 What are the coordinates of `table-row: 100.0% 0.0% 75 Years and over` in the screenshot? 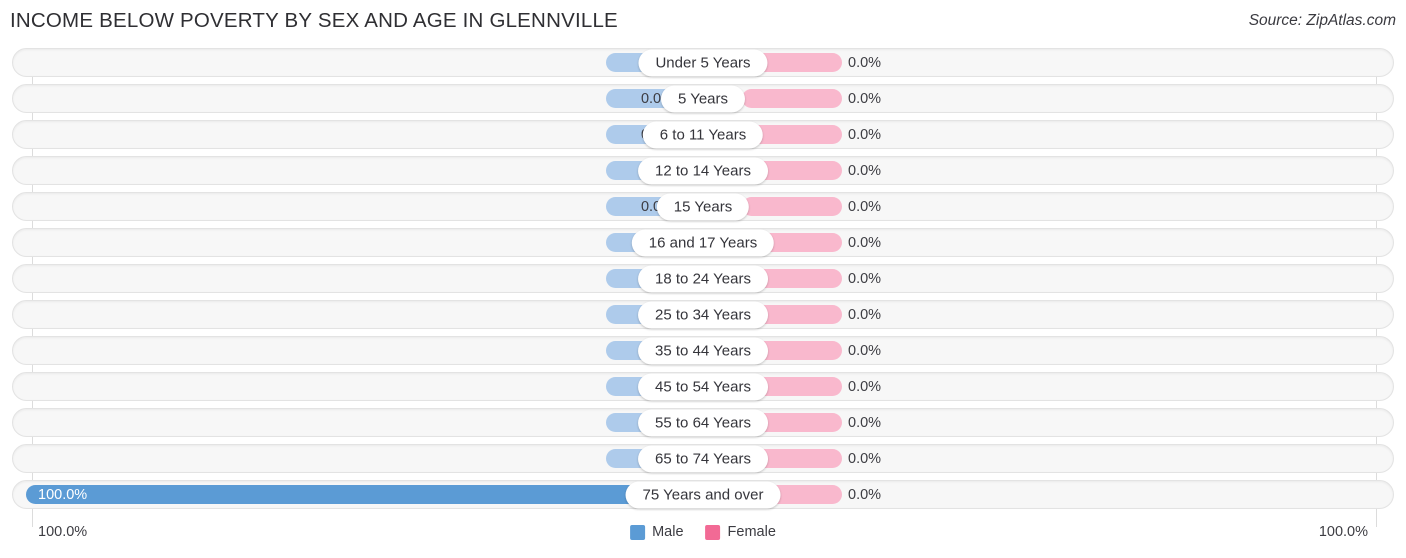 It's located at (703, 495).